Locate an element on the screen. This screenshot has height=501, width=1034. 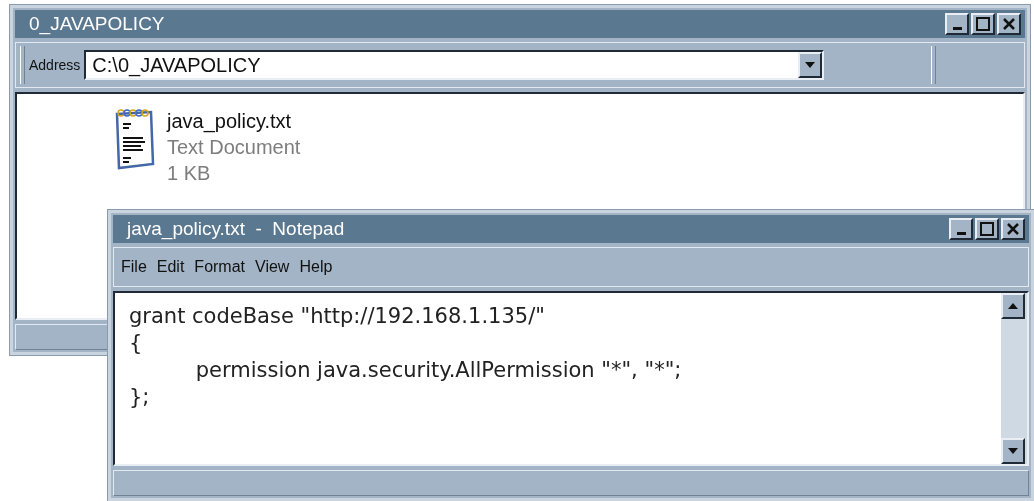
up-arrow-icon is located at coordinates (1013, 306).